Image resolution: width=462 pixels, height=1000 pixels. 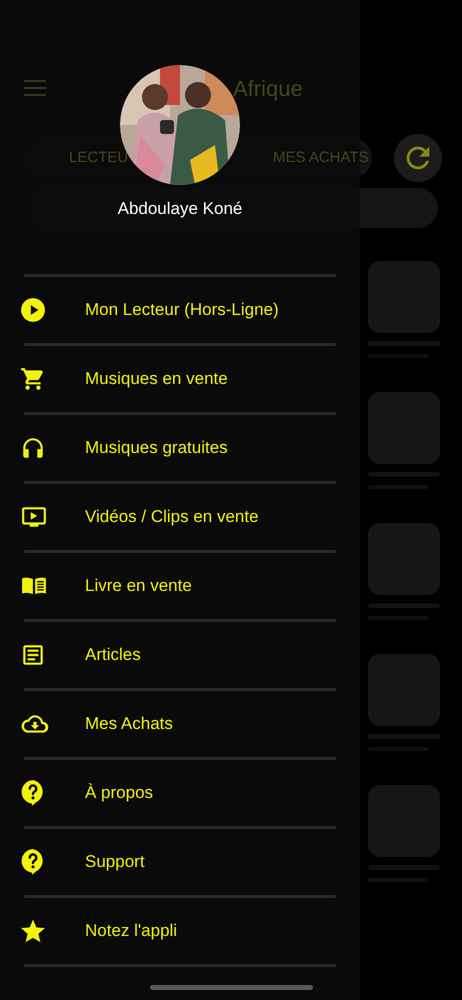 I want to click on user-name: Abdoulaye Koné, so click(x=180, y=209).